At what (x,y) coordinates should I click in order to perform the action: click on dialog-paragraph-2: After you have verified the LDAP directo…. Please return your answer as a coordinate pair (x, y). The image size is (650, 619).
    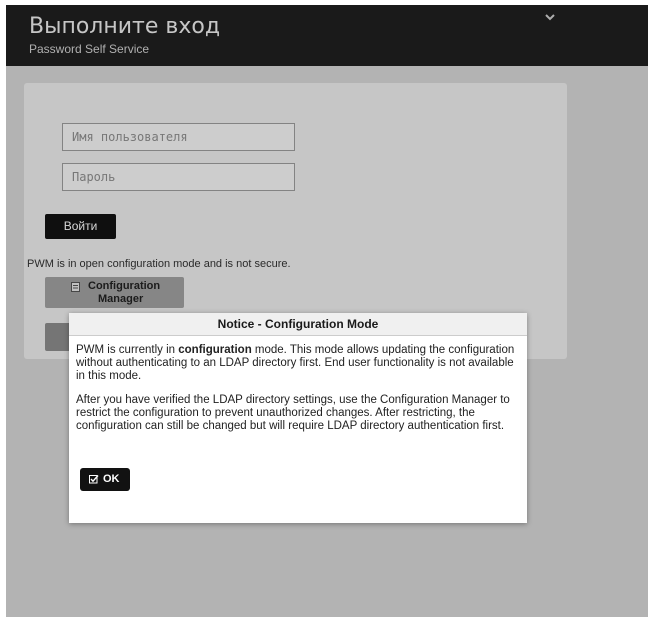
    Looking at the image, I should click on (293, 413).